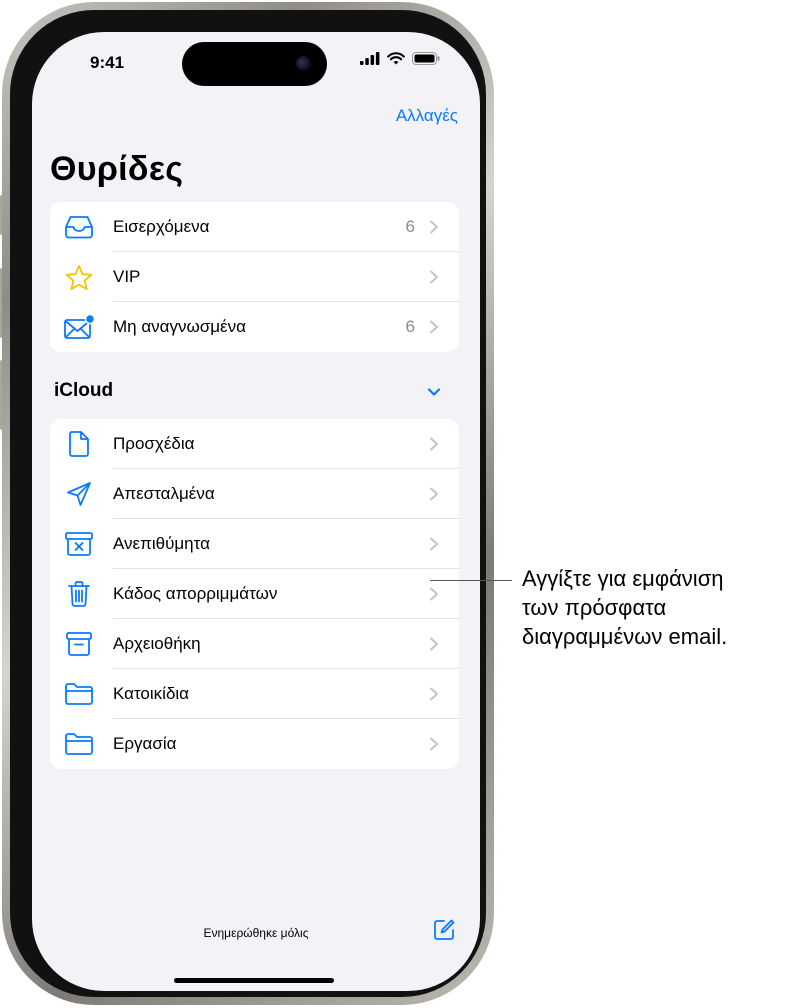  What do you see at coordinates (254, 694) in the screenshot?
I see `folder-row-pets: Κατοικίδια` at bounding box center [254, 694].